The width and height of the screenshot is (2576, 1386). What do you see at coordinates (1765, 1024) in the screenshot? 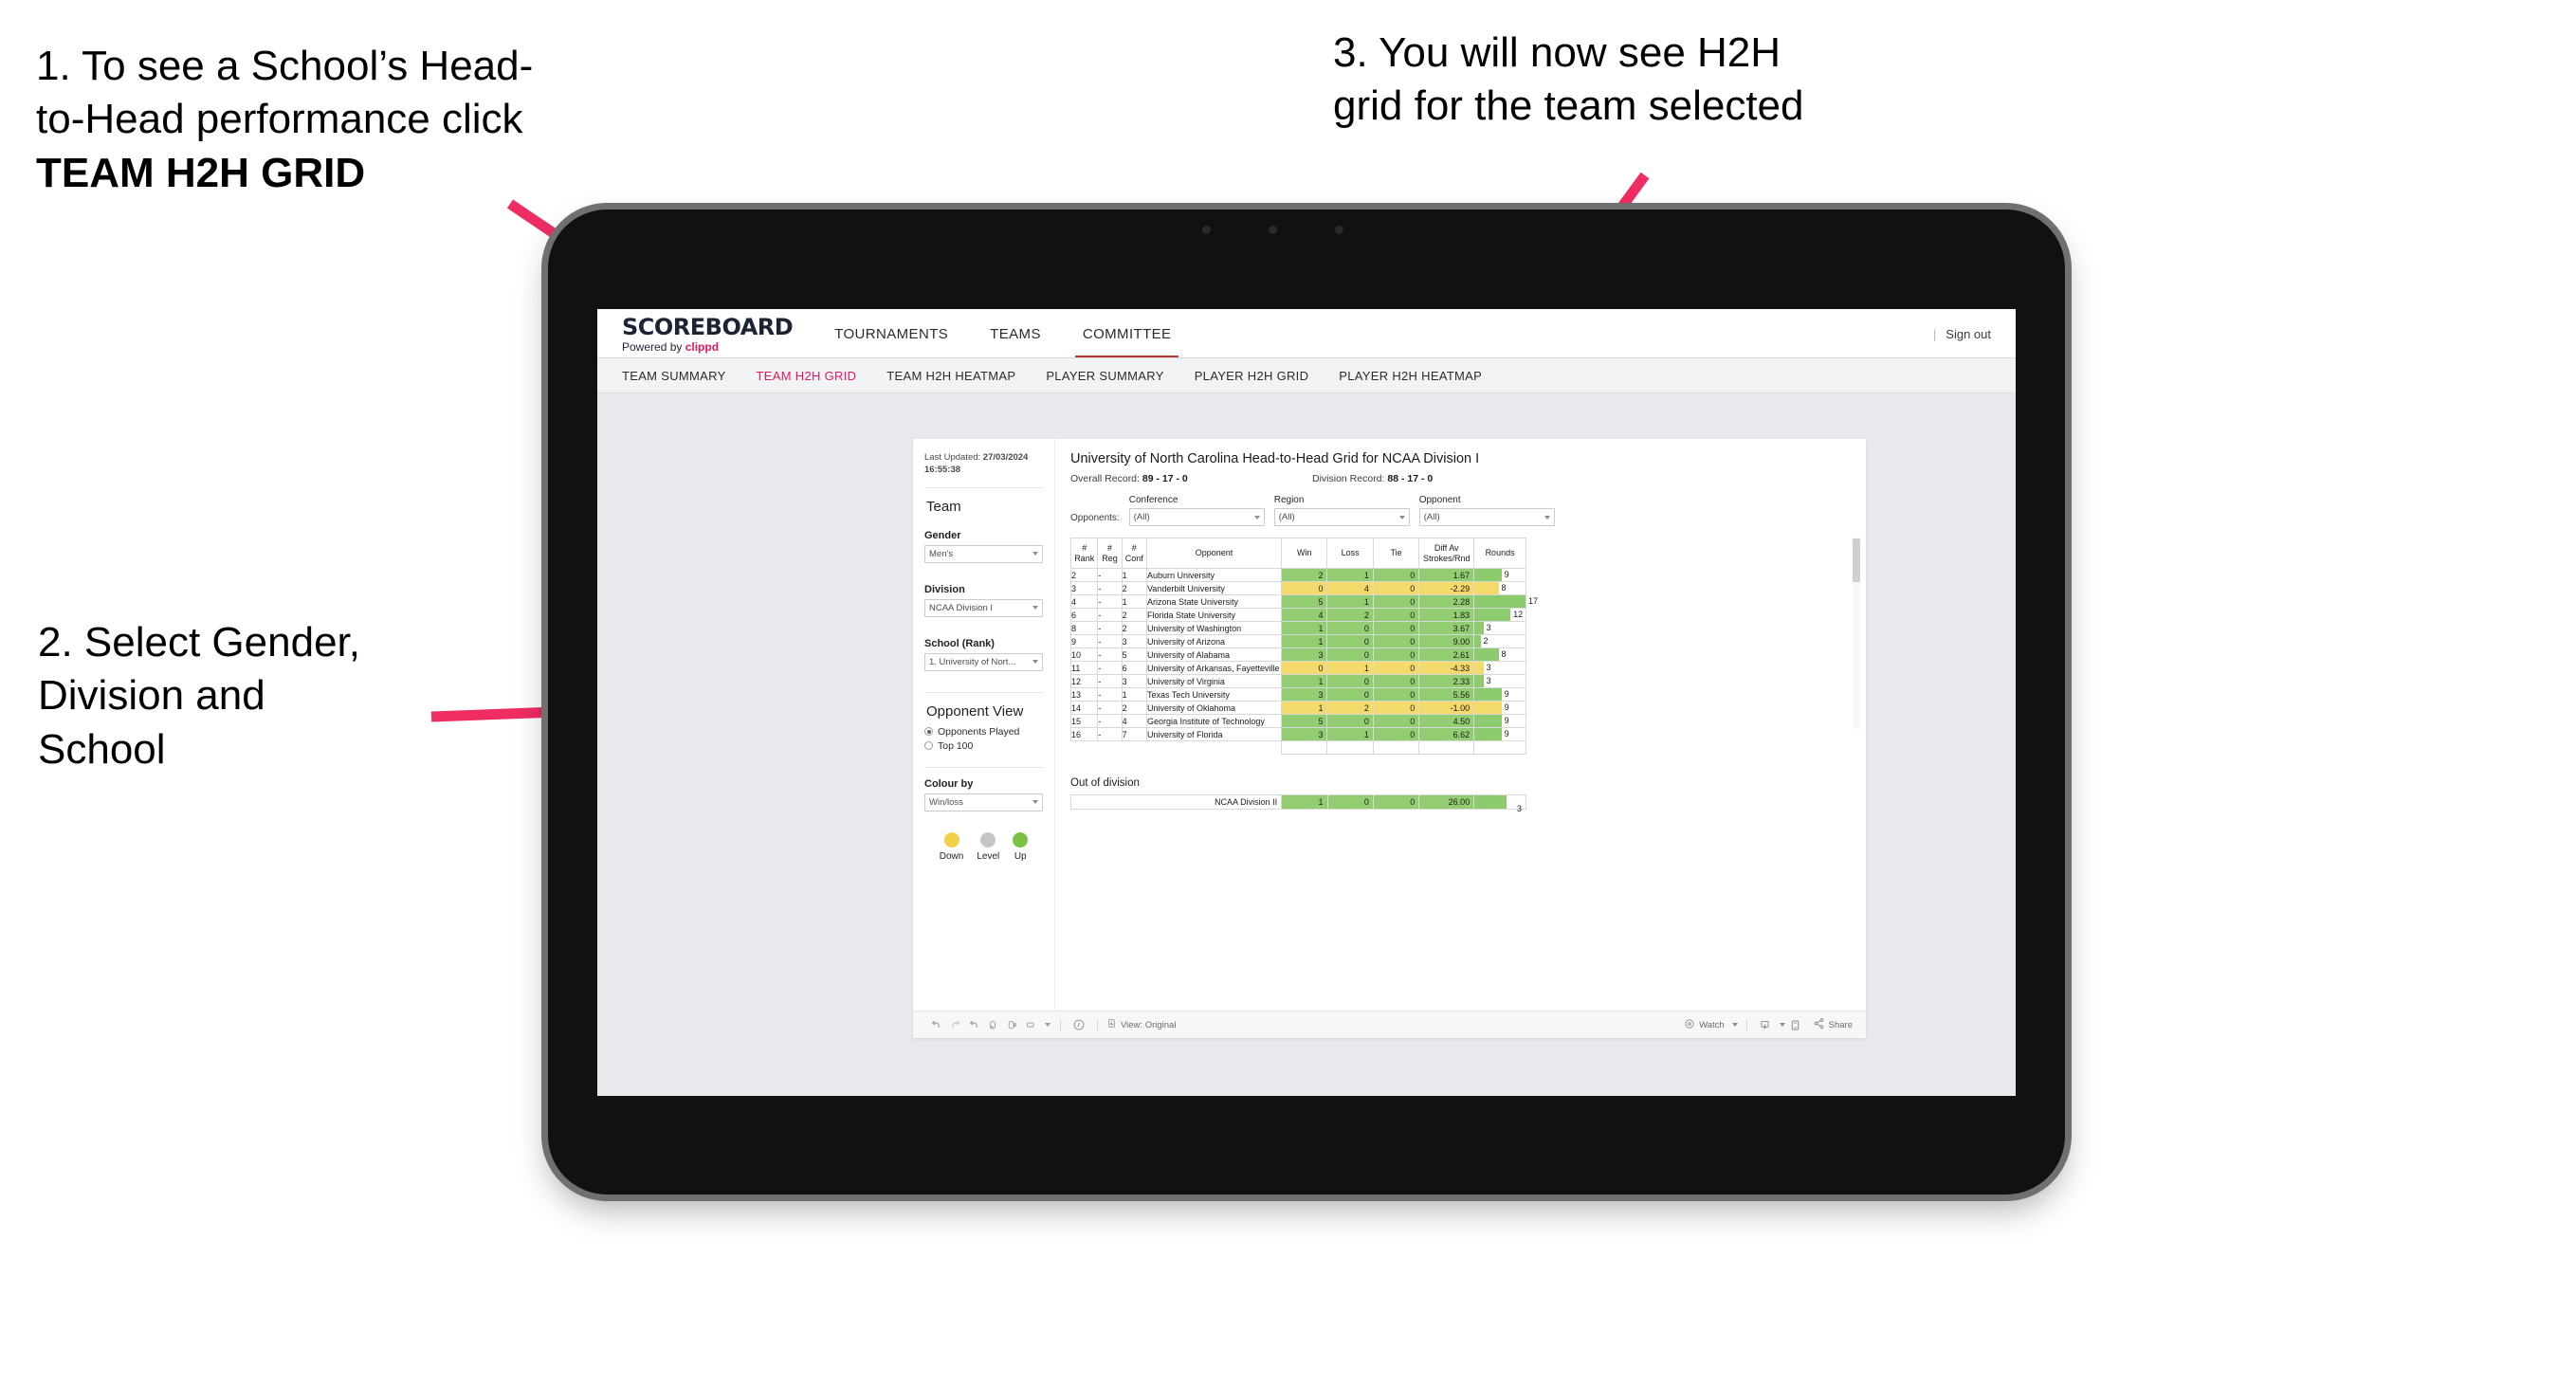
I see `download-icon` at bounding box center [1765, 1024].